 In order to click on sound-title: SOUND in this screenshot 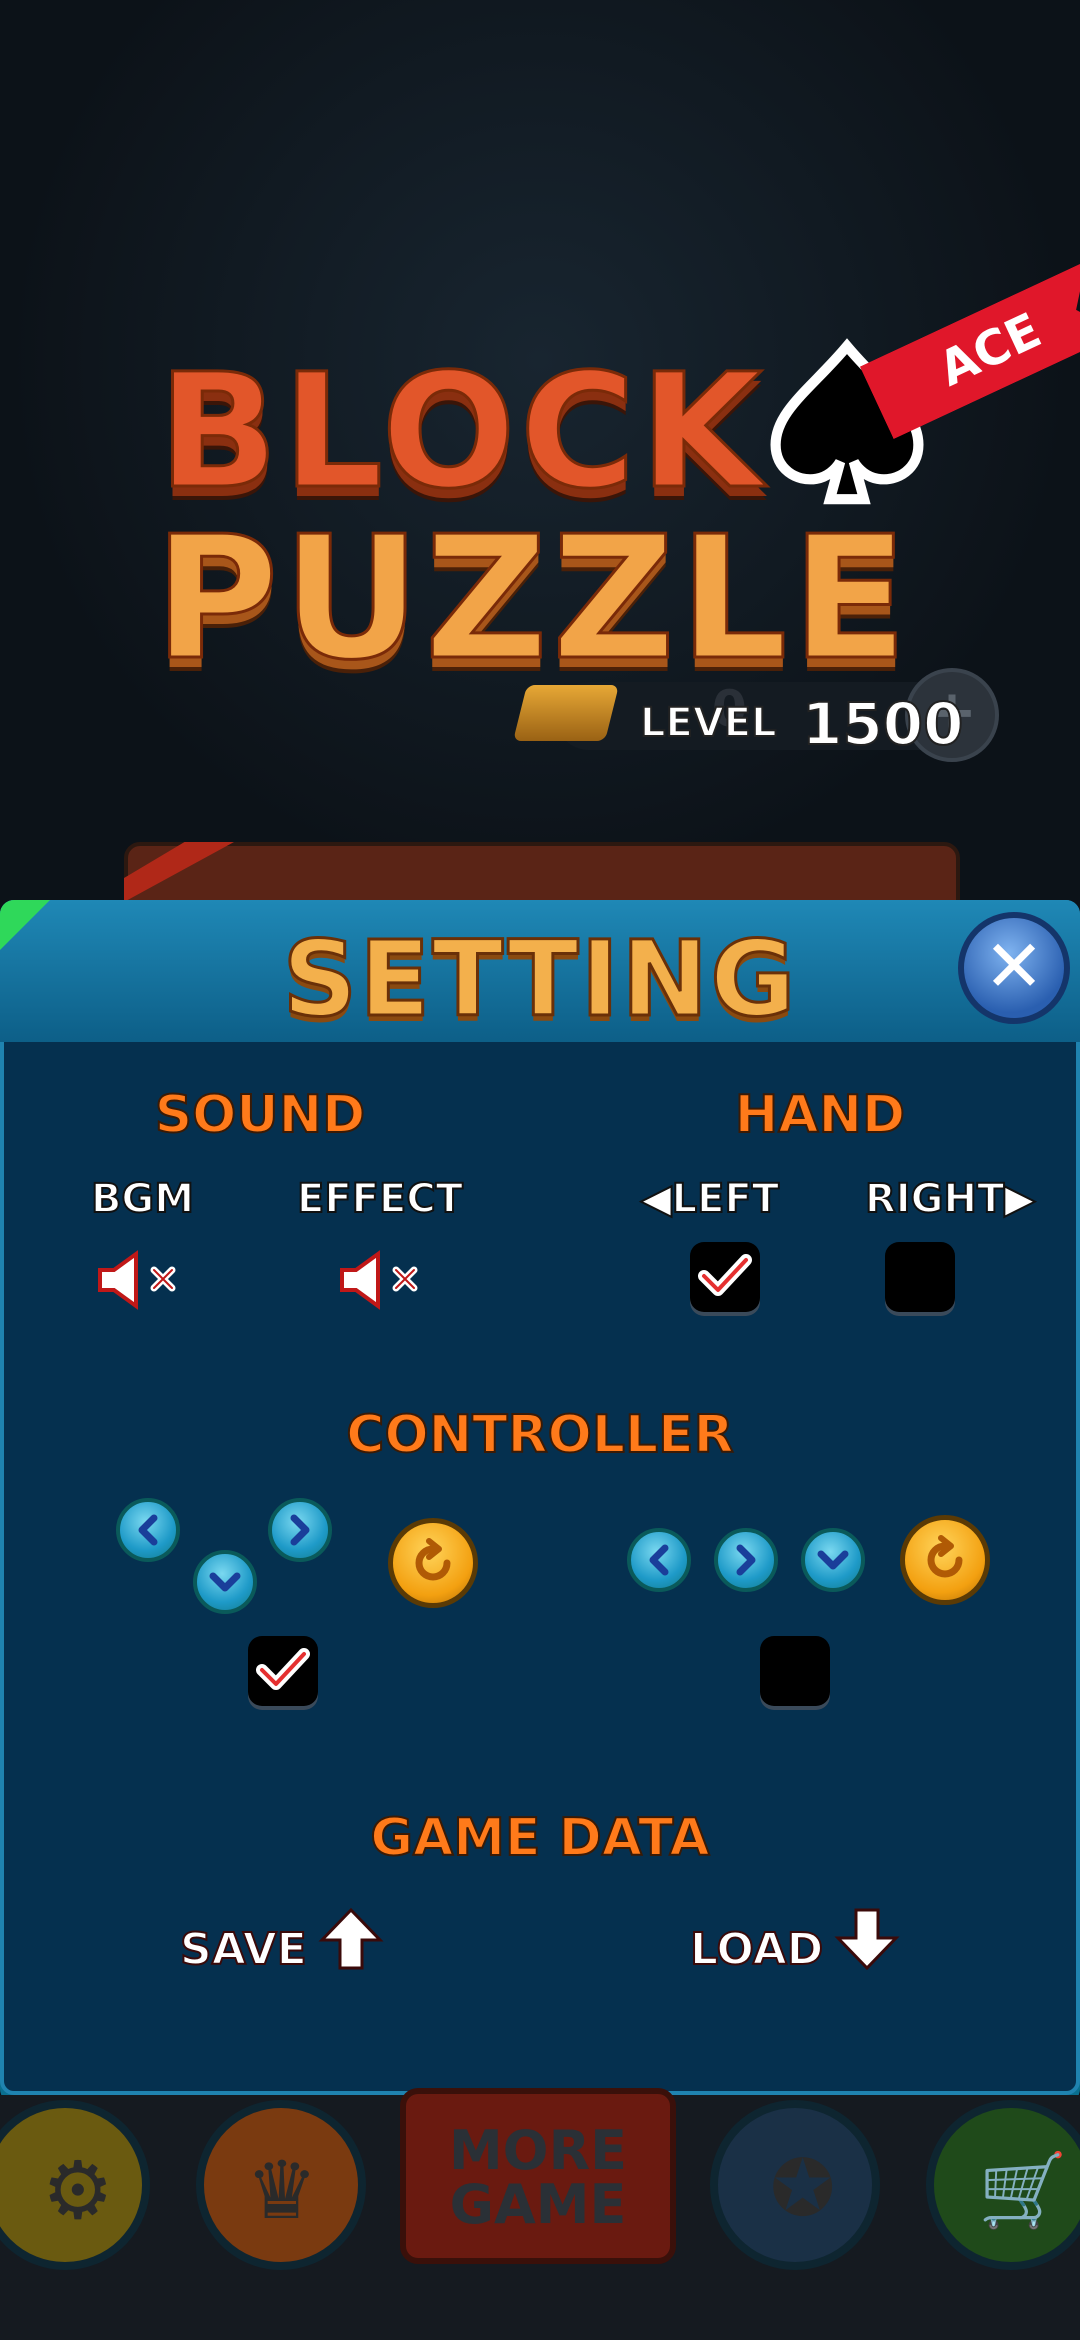, I will do `click(260, 1115)`.